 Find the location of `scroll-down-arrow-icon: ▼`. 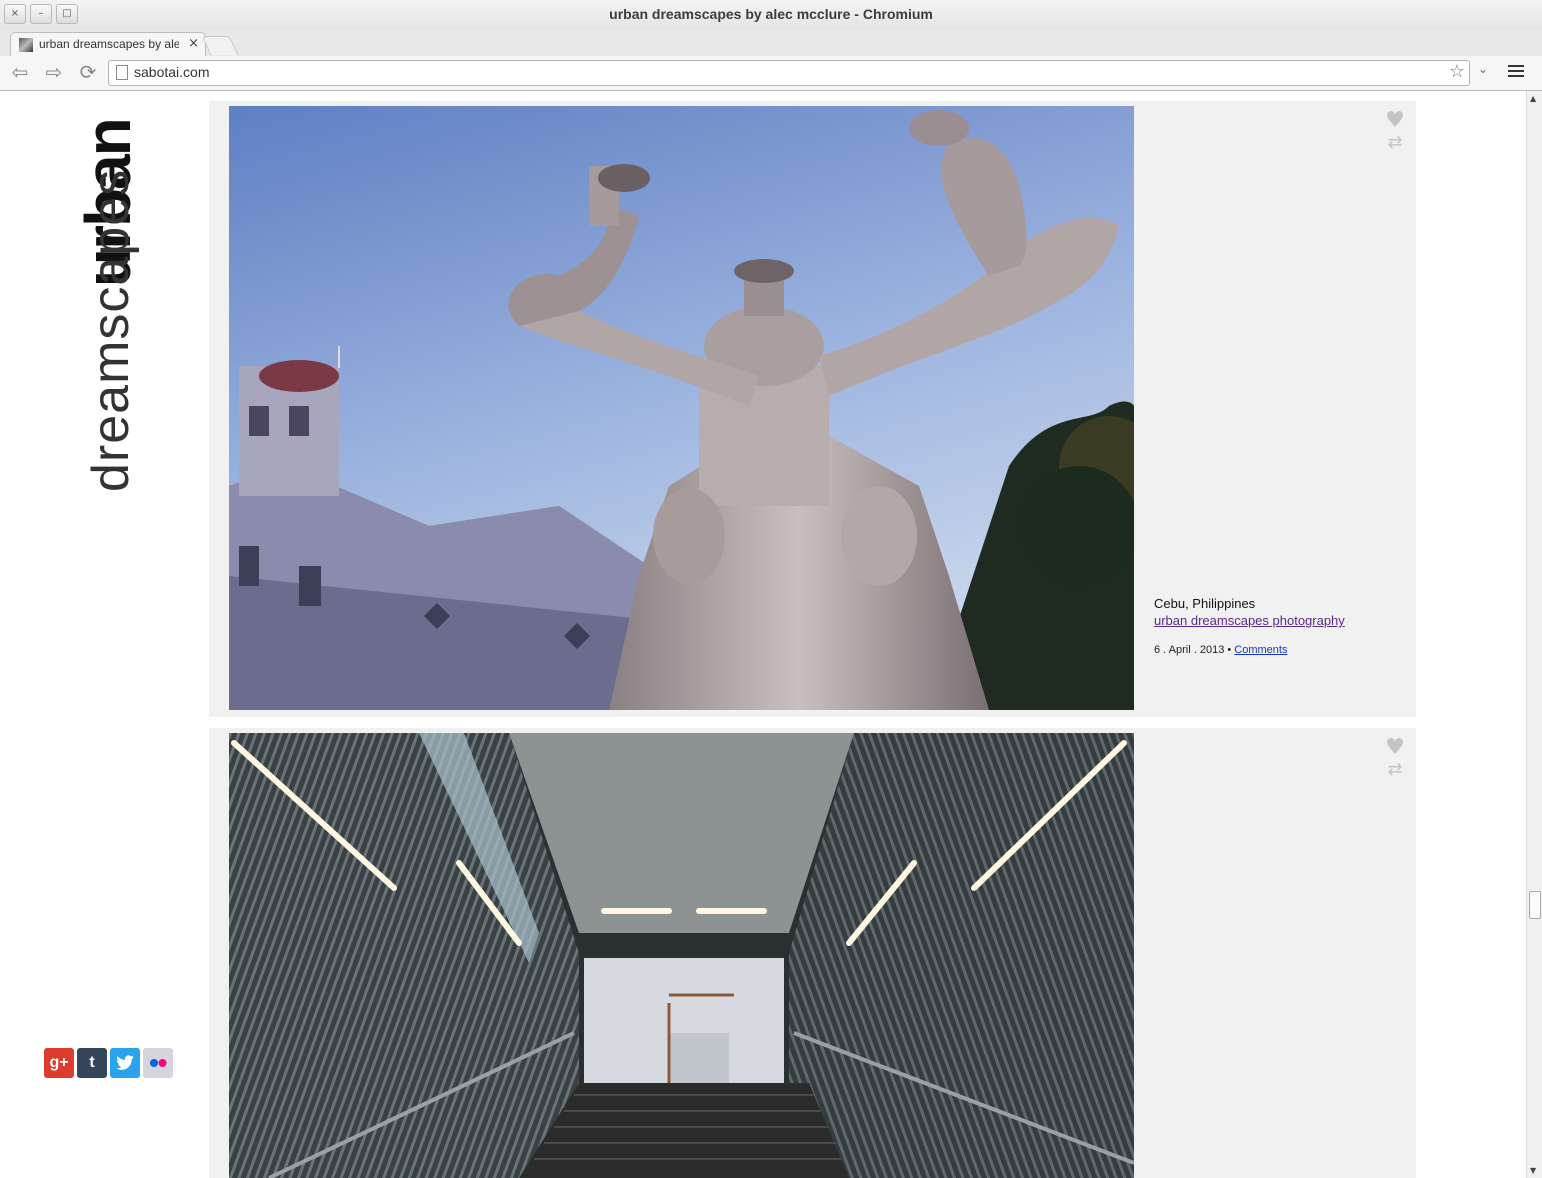

scroll-down-arrow-icon: ▼ is located at coordinates (1533, 1170).